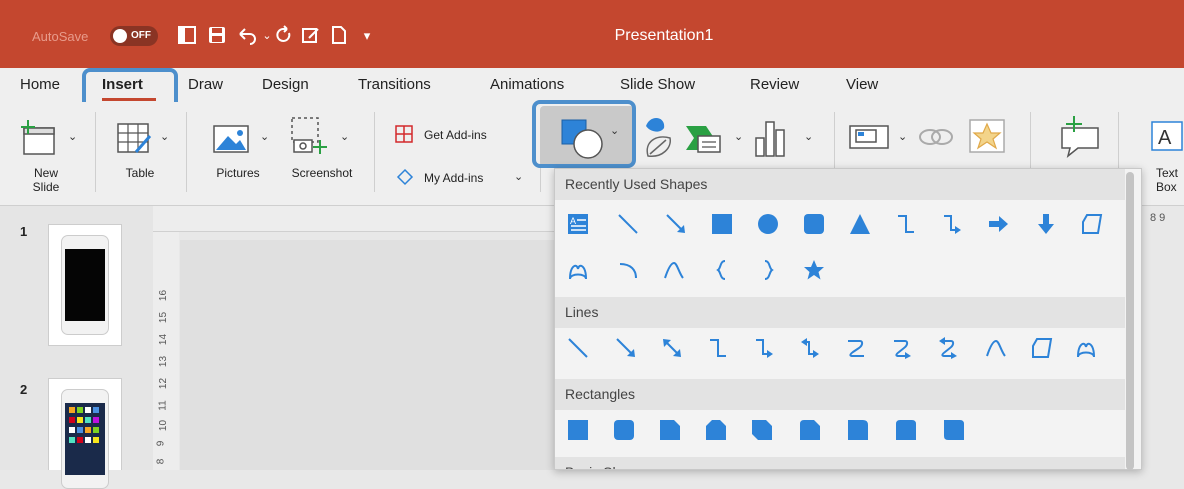  What do you see at coordinates (762, 430) in the screenshot?
I see `snip-diagonal-icon` at bounding box center [762, 430].